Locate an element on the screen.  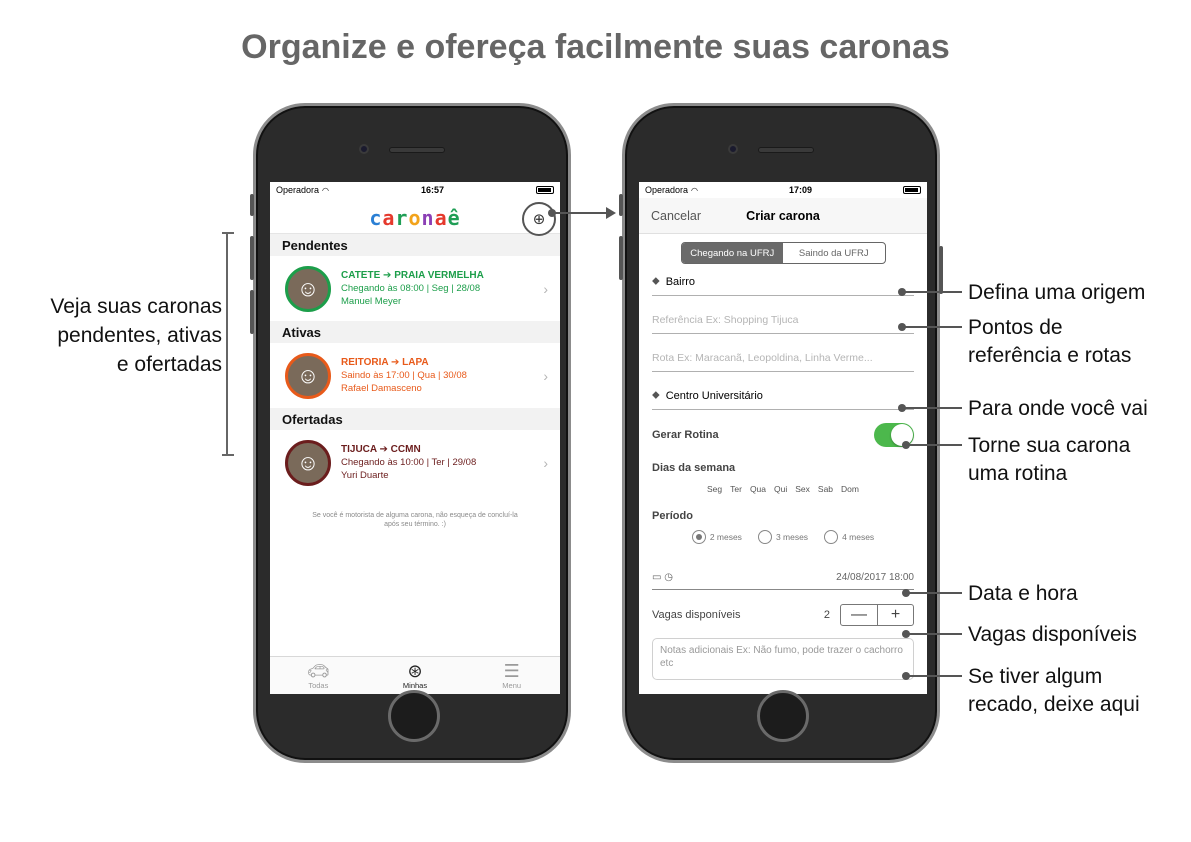
direction-segmented-control: Chegando na UFRJ Saindo da UFRJ is located at coordinates (783, 253).